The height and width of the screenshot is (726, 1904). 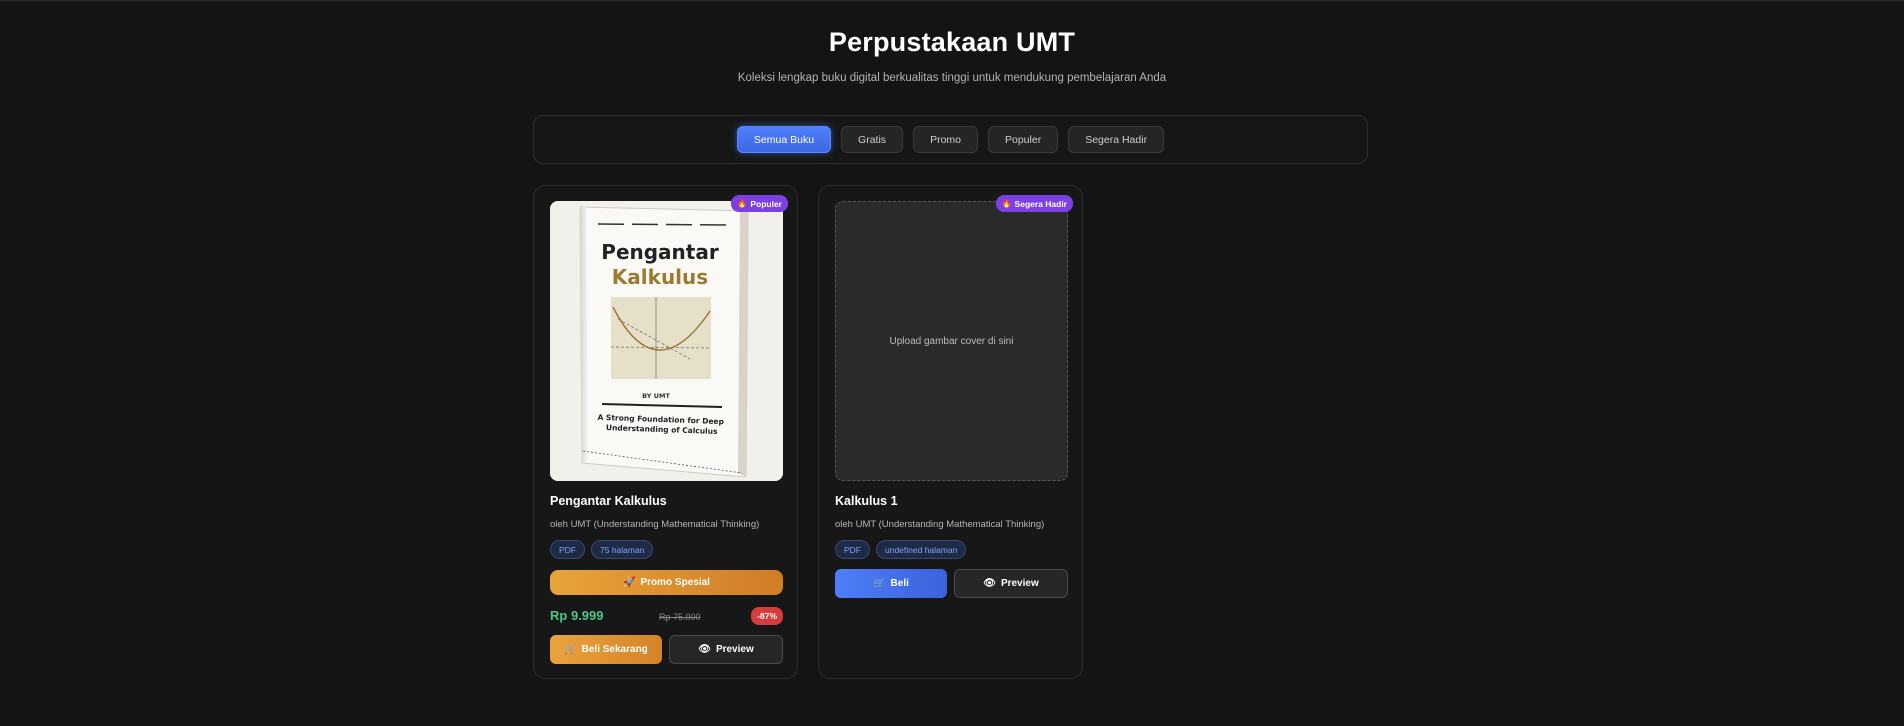 I want to click on page-title: Perpustakaan UMT, so click(x=952, y=42).